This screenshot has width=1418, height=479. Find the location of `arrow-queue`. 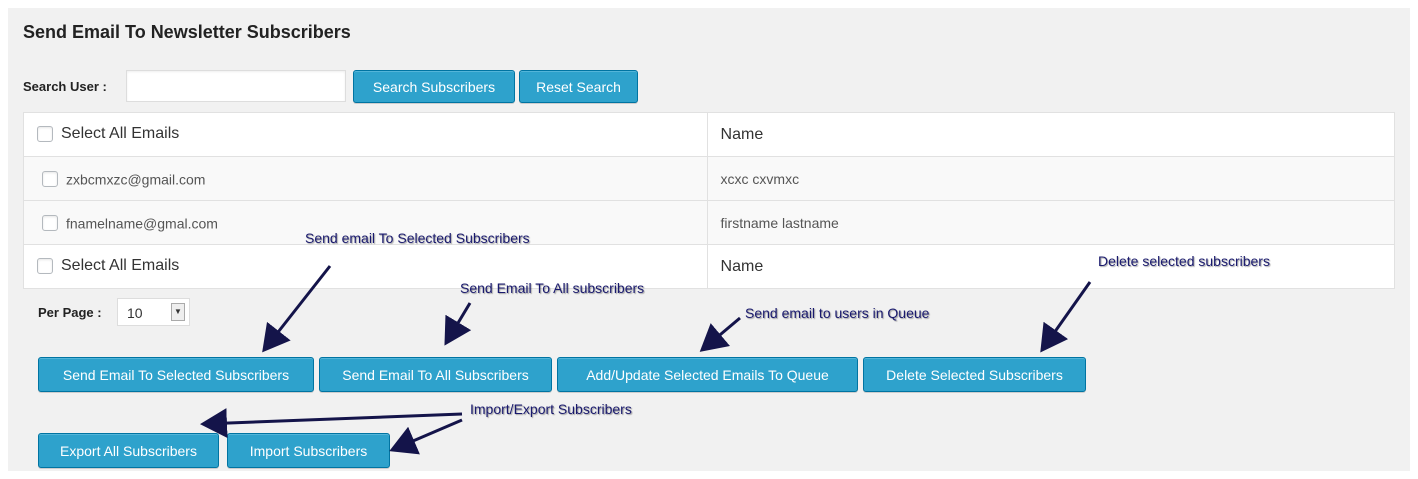

arrow-queue is located at coordinates (720, 334).